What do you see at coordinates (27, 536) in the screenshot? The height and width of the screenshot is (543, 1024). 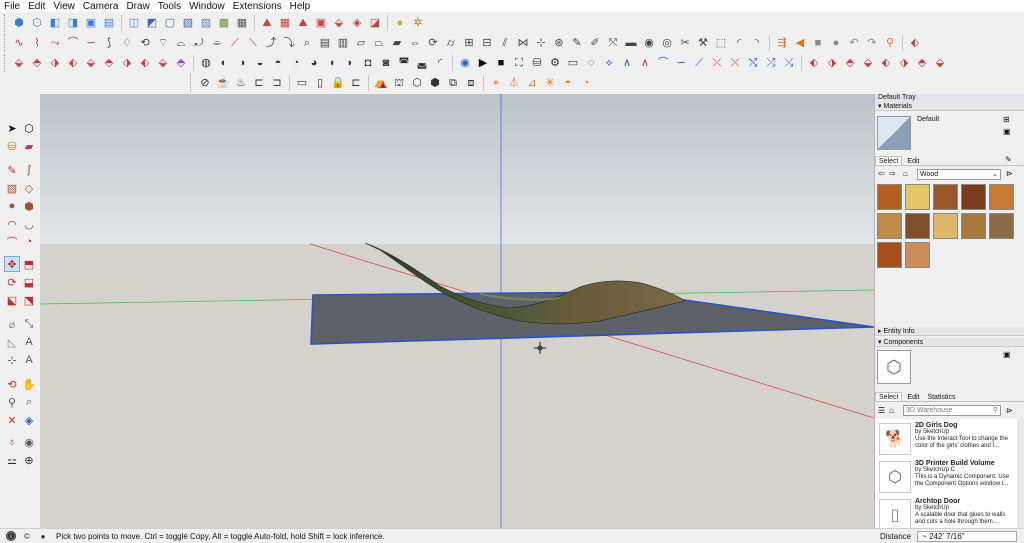 I see `credits-icon: ©` at bounding box center [27, 536].